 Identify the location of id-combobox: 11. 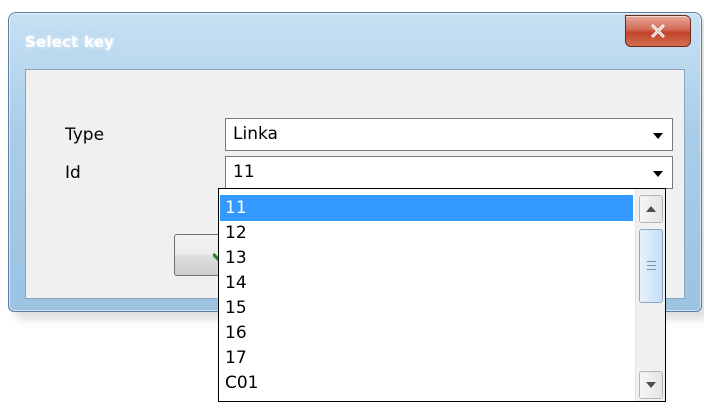
(449, 172).